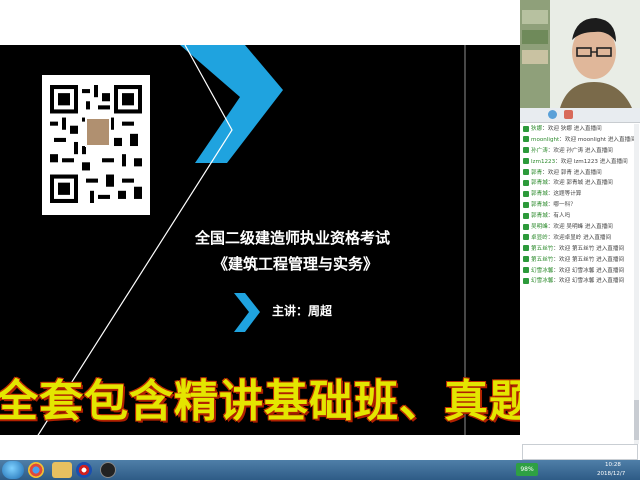  Describe the element at coordinates (564, 205) in the screenshot. I see `chat-text: 哪一科？` at that location.